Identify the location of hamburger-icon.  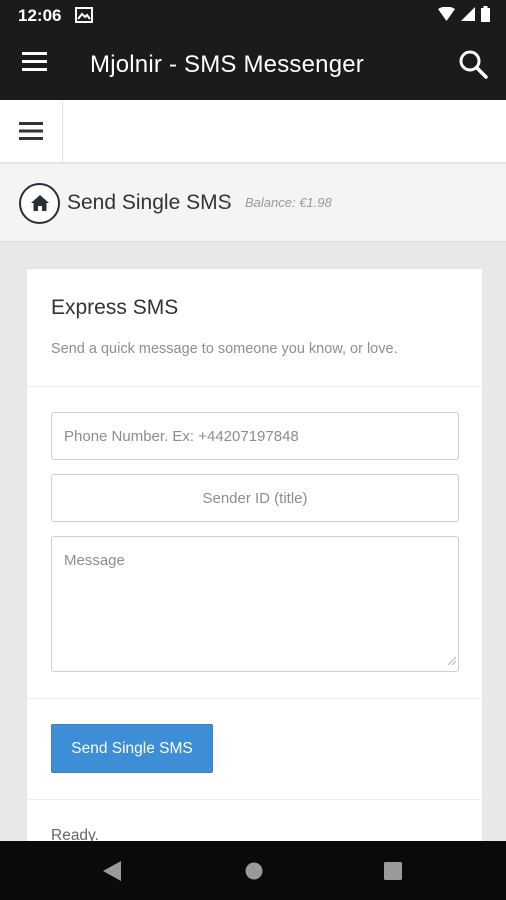
(31, 131).